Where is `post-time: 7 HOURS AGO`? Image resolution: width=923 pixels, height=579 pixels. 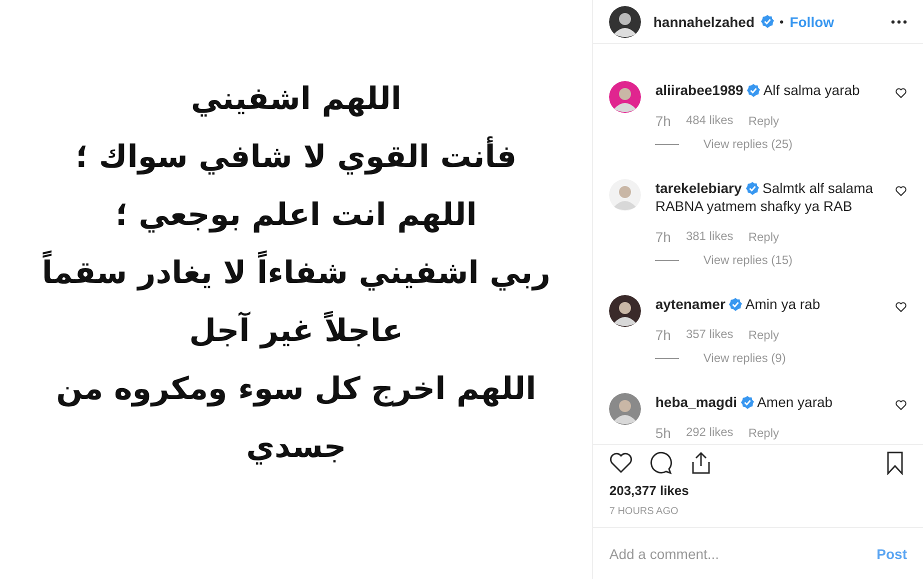 post-time: 7 HOURS AGO is located at coordinates (644, 511).